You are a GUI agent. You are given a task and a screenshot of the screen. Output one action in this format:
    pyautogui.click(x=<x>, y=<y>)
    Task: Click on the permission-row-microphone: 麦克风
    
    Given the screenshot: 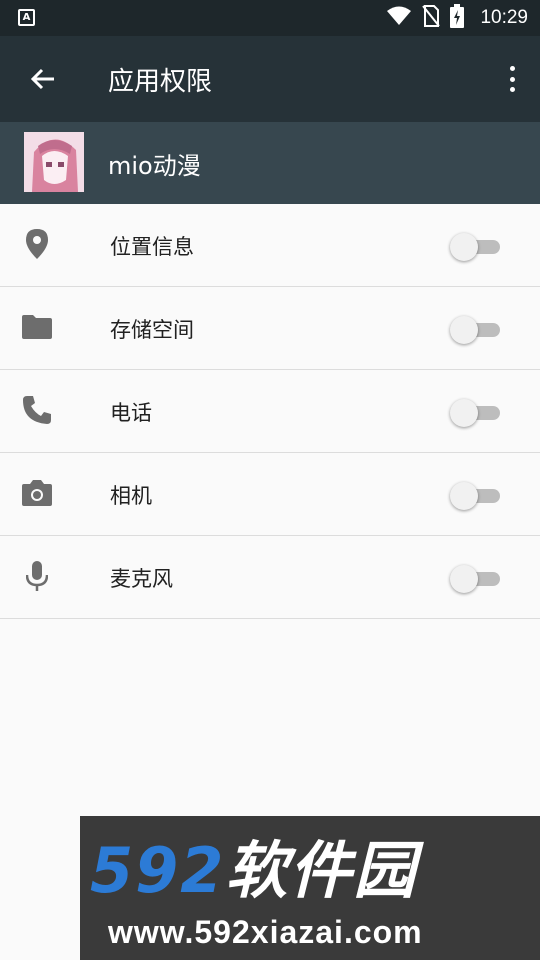 What is the action you would take?
    pyautogui.click(x=270, y=577)
    